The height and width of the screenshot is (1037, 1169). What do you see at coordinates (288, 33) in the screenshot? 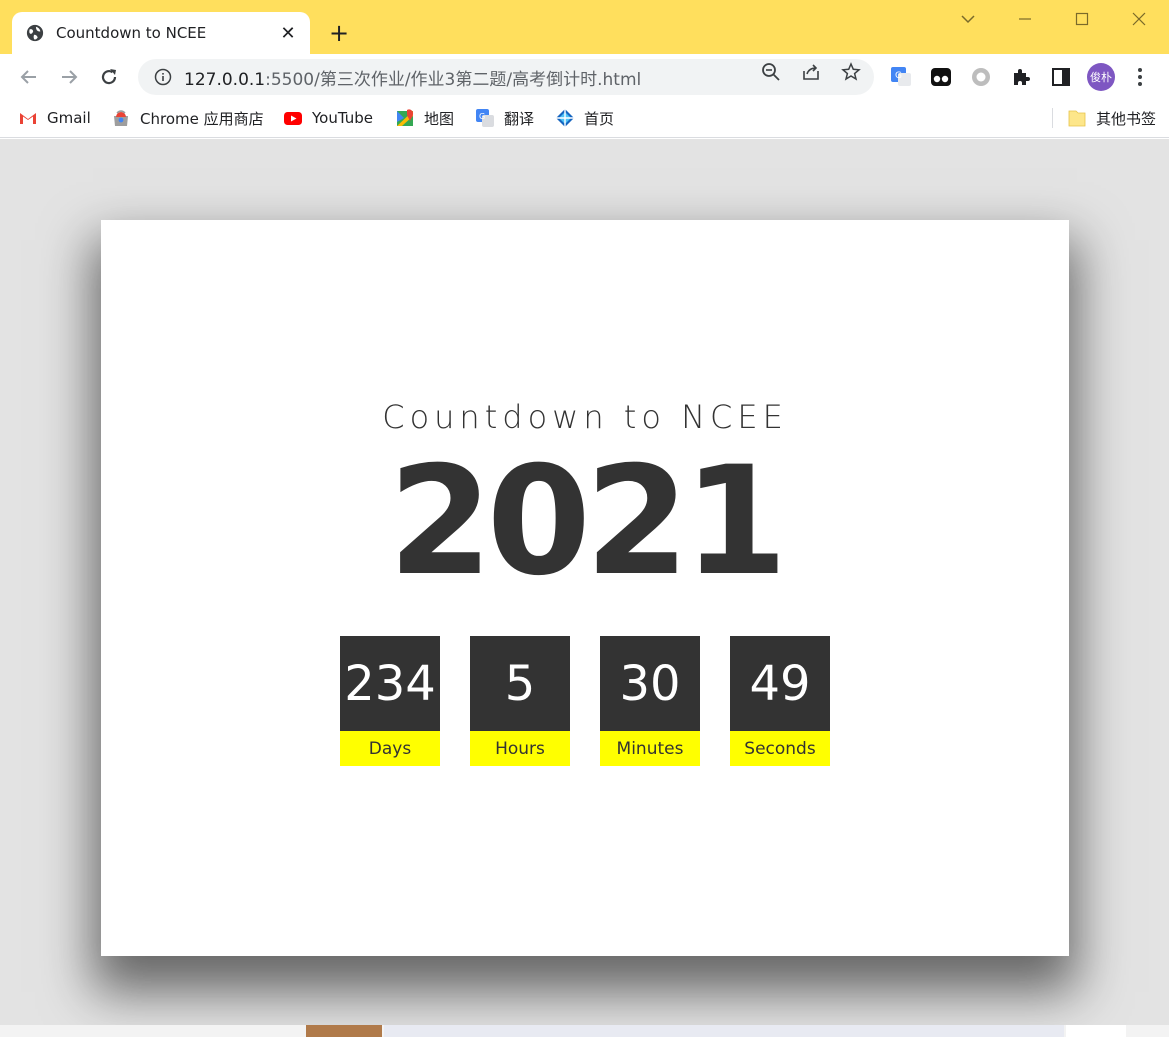
I see `tab-close-button: ✕` at bounding box center [288, 33].